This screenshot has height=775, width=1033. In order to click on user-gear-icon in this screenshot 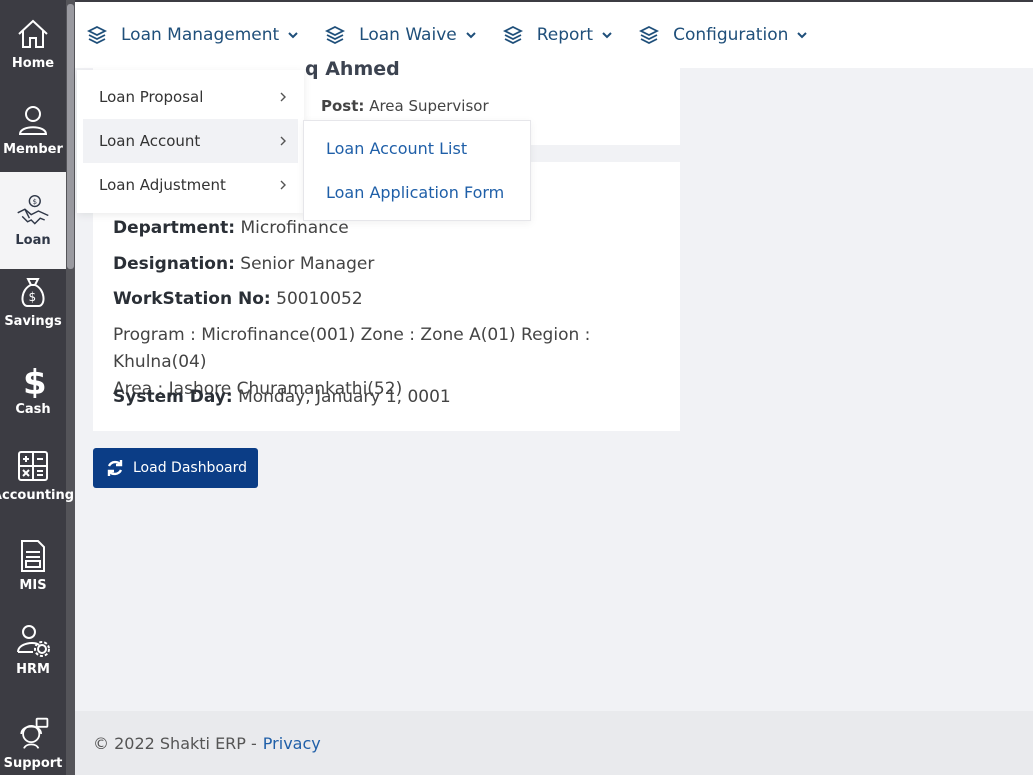, I will do `click(33, 640)`.